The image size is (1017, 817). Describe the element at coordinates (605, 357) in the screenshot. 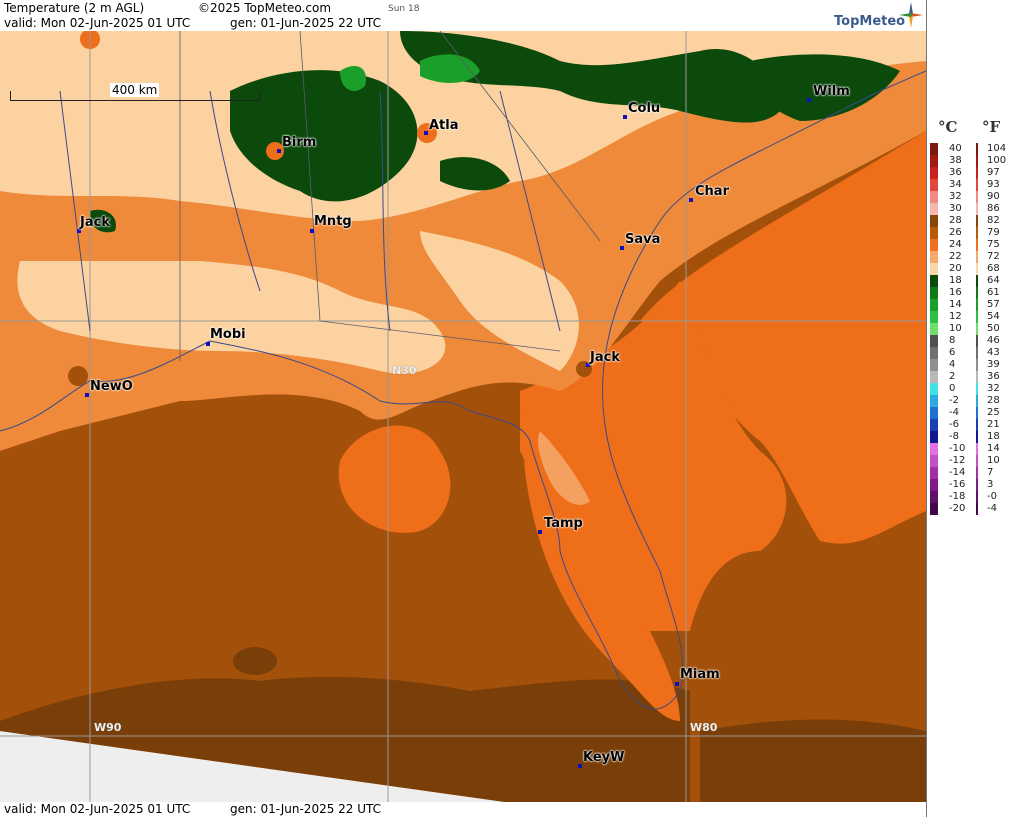

I see `city-label-jack-fl: Jack` at that location.